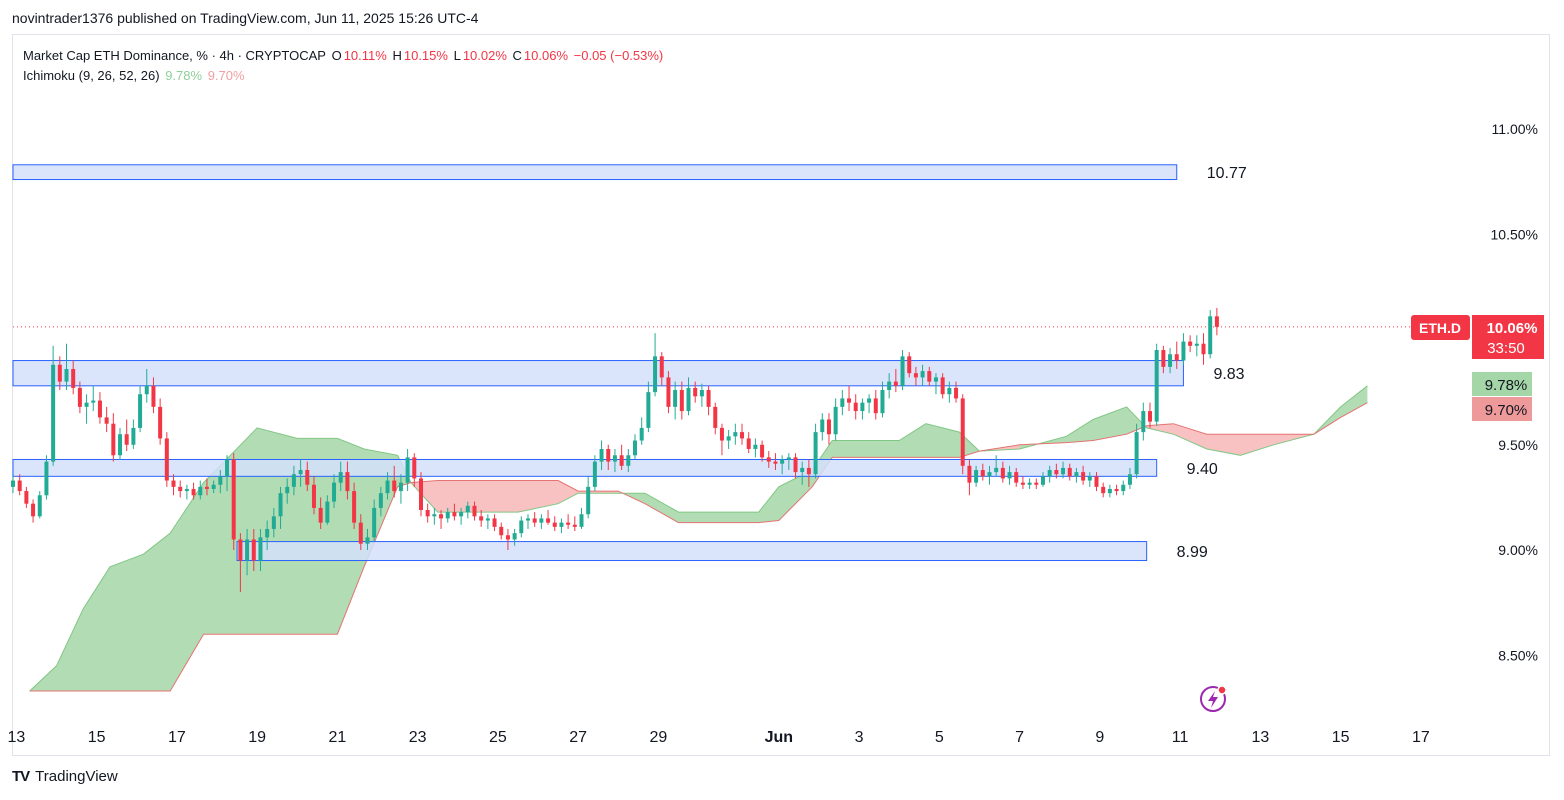  Describe the element at coordinates (1260, 737) in the screenshot. I see `time-tick-label: 13` at that location.